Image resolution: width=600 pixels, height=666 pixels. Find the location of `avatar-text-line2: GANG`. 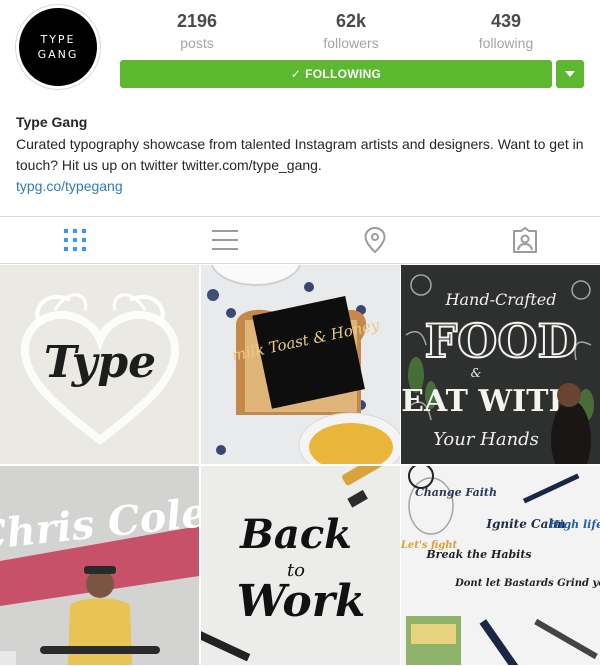

avatar-text-line2: GANG is located at coordinates (58, 54).